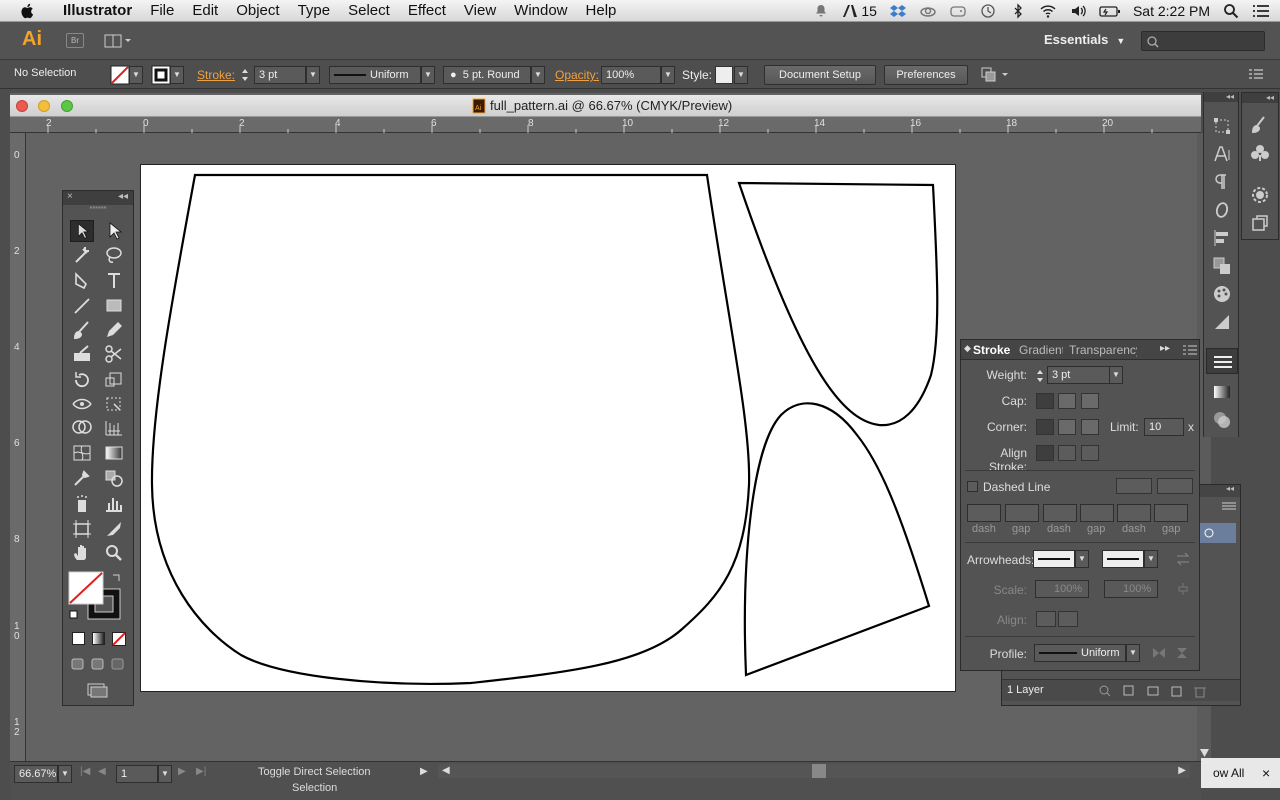  Describe the element at coordinates (1260, 125) in the screenshot. I see `brushes-panel-icon` at that location.